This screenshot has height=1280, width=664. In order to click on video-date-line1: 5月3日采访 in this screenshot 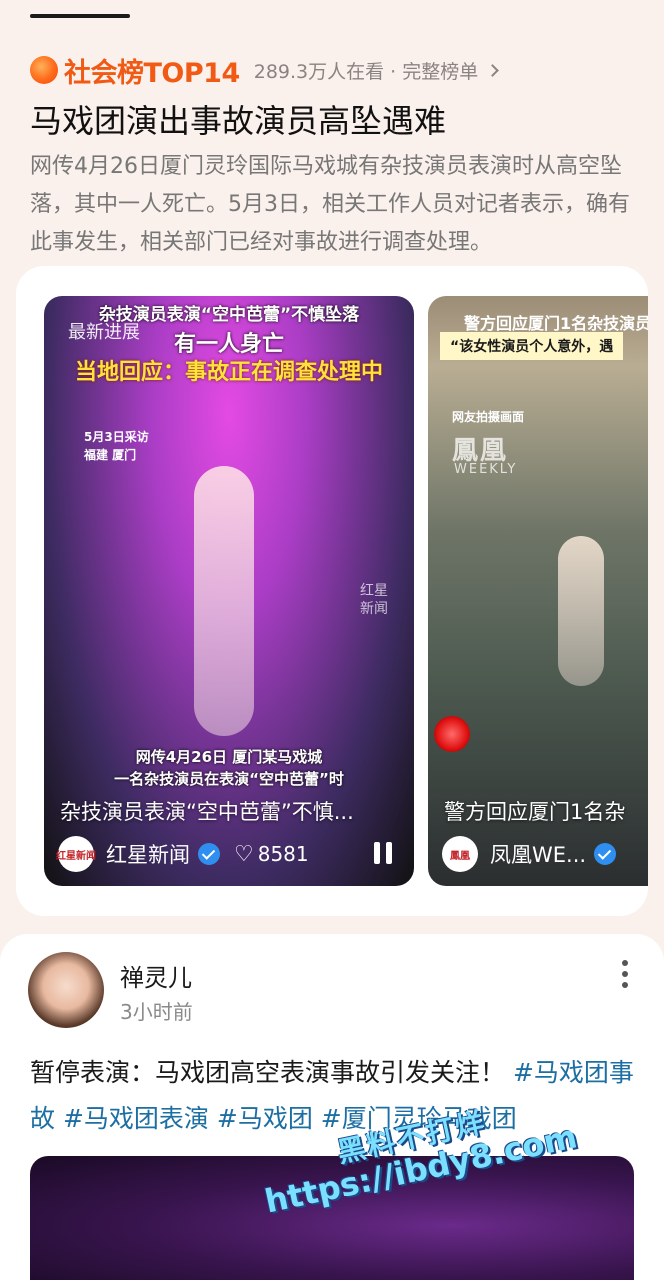, I will do `click(116, 437)`.